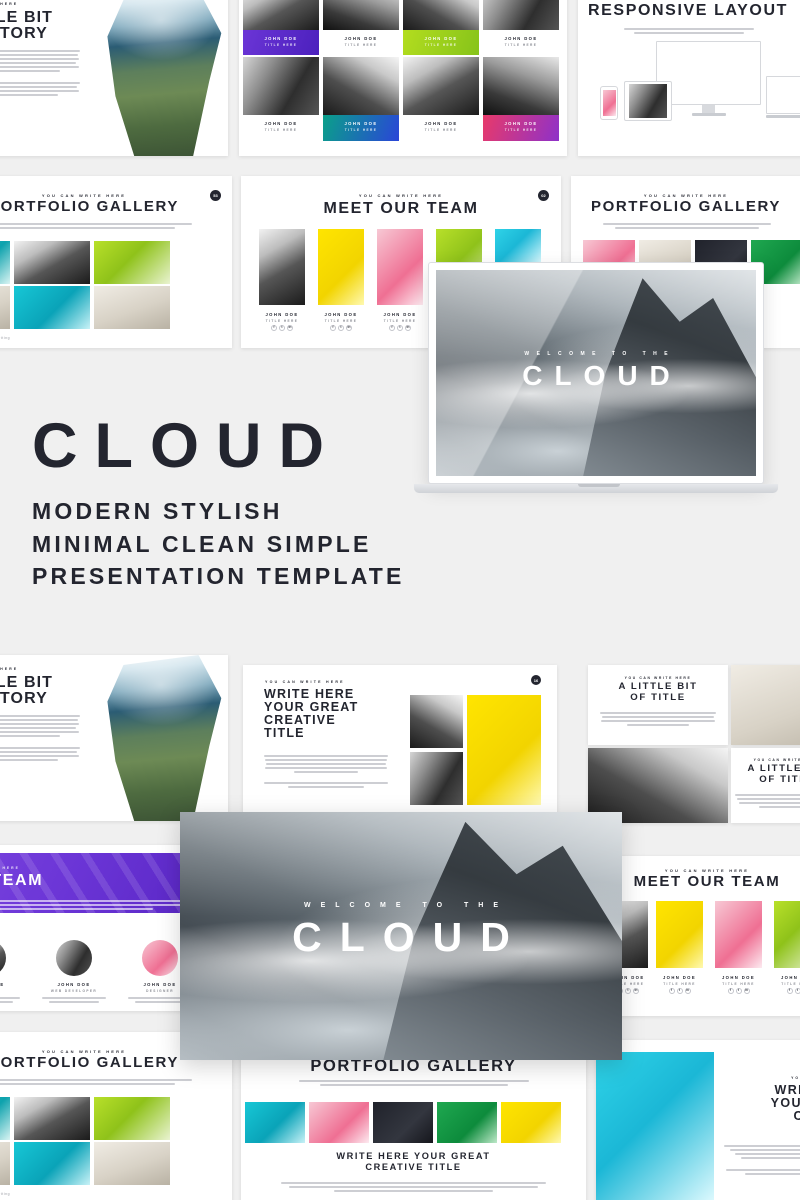  Describe the element at coordinates (785, 1103) in the screenshot. I see `slide-title-line-2: YOUR GREAT` at that location.